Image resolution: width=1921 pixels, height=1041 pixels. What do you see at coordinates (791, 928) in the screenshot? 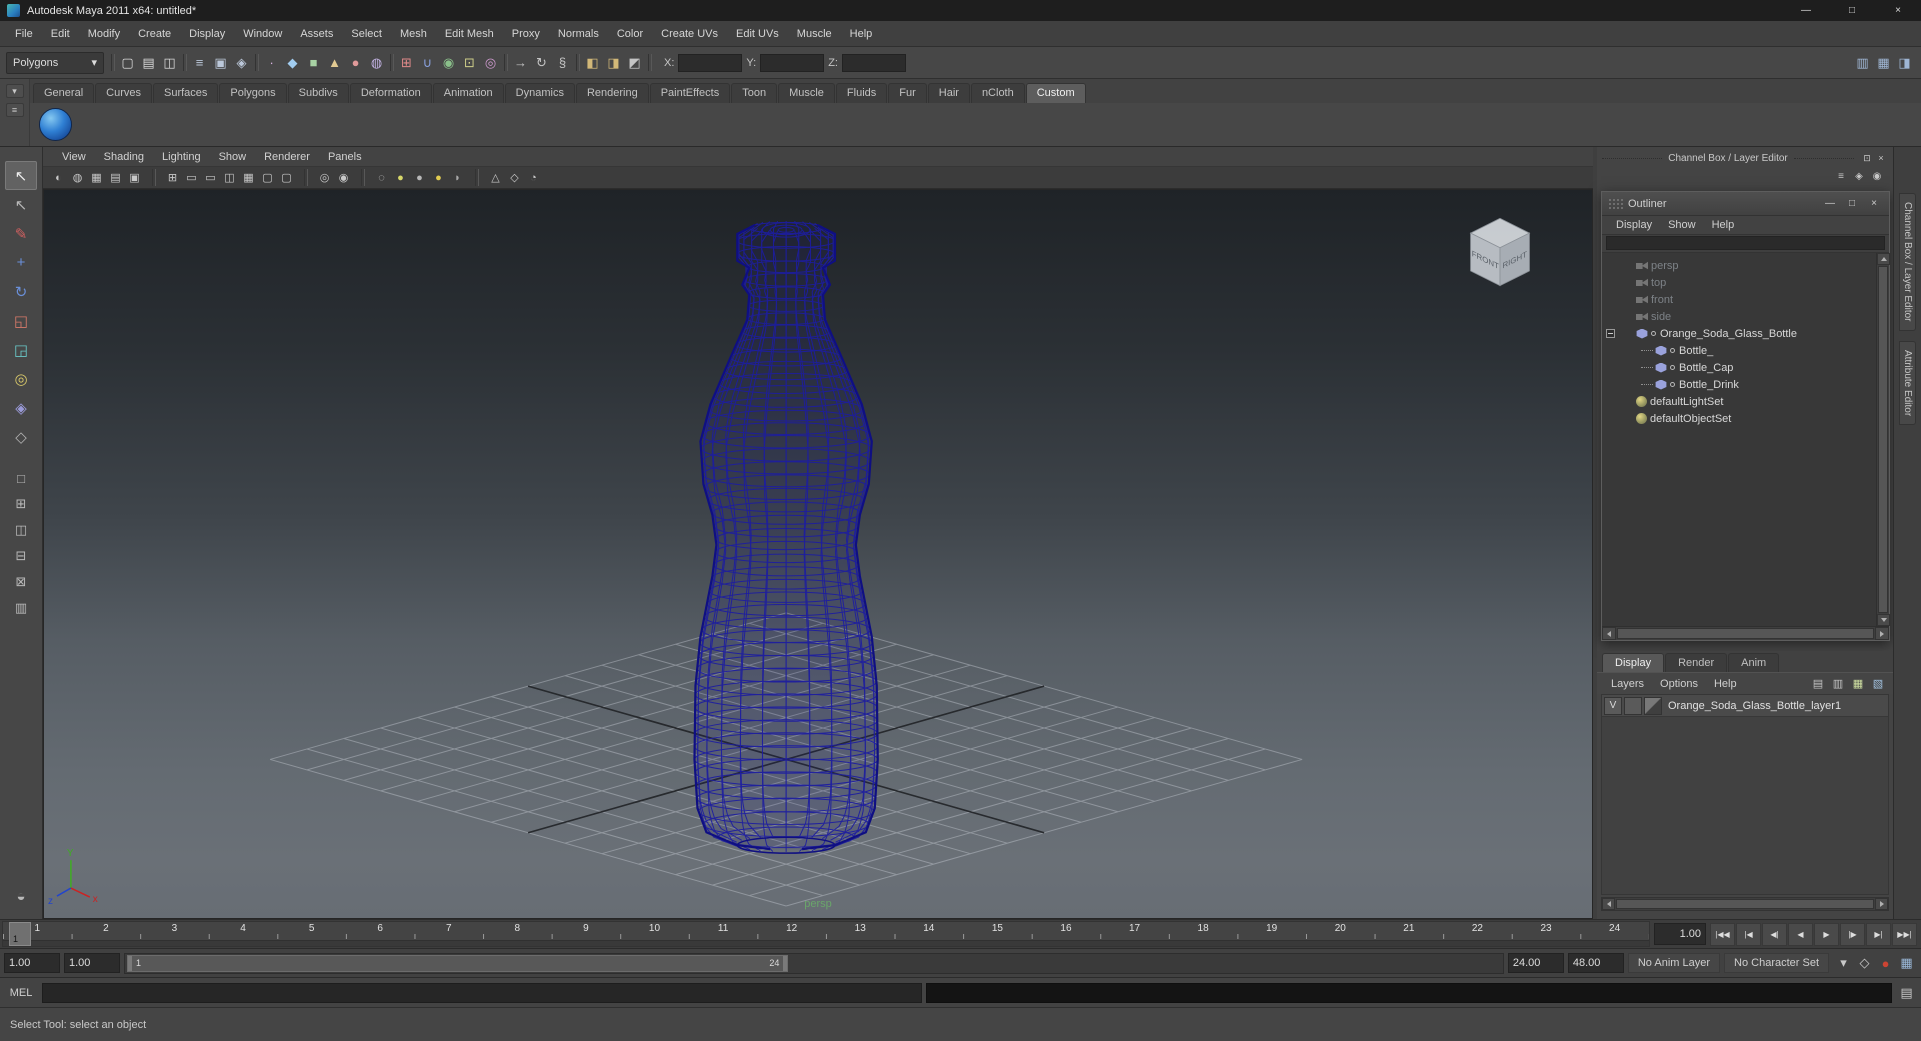
I see `frame-label: 12` at bounding box center [791, 928].